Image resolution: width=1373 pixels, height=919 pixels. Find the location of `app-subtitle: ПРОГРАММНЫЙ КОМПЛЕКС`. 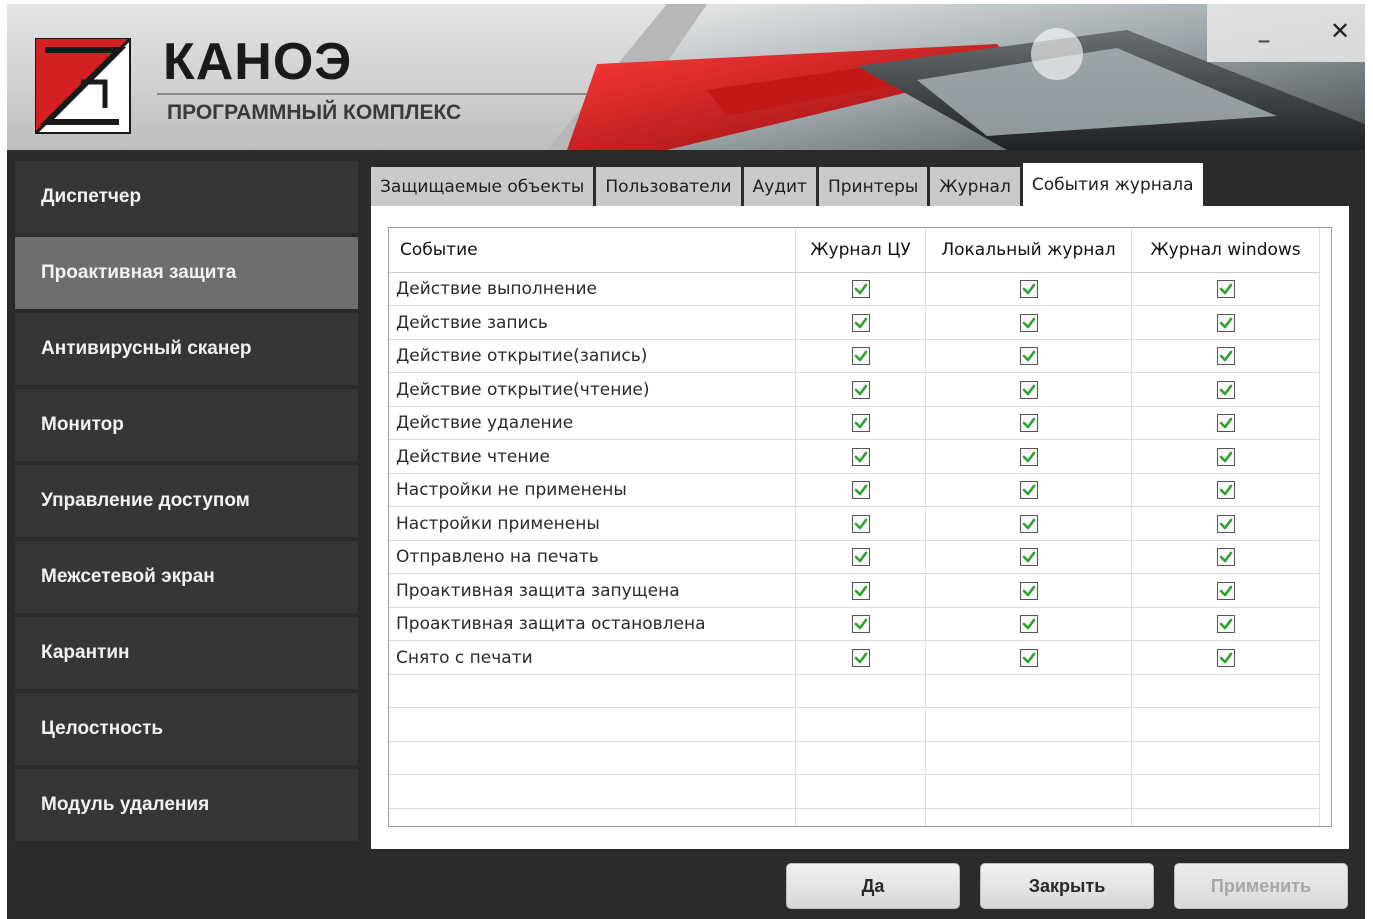

app-subtitle: ПРОГРАММНЫЙ КОМПЛЕКС is located at coordinates (314, 112).